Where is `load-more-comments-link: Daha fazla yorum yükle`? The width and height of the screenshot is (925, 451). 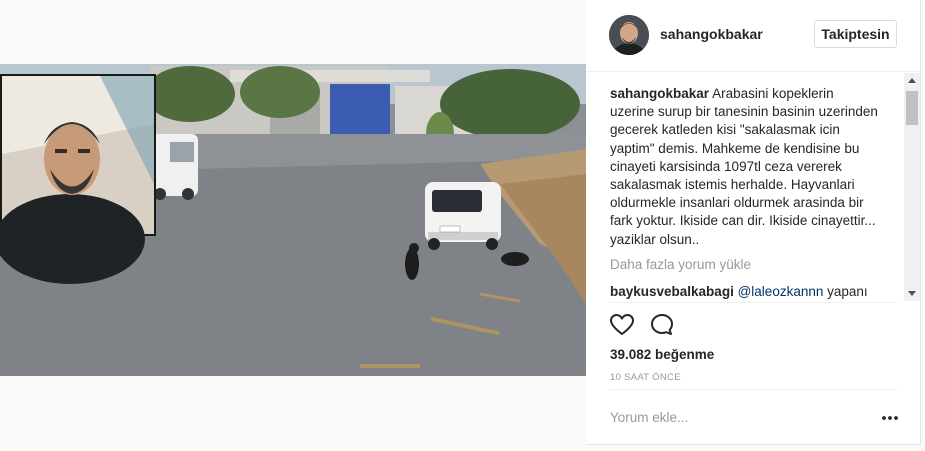
load-more-comments-link: Daha fazla yorum yükle is located at coordinates (680, 264).